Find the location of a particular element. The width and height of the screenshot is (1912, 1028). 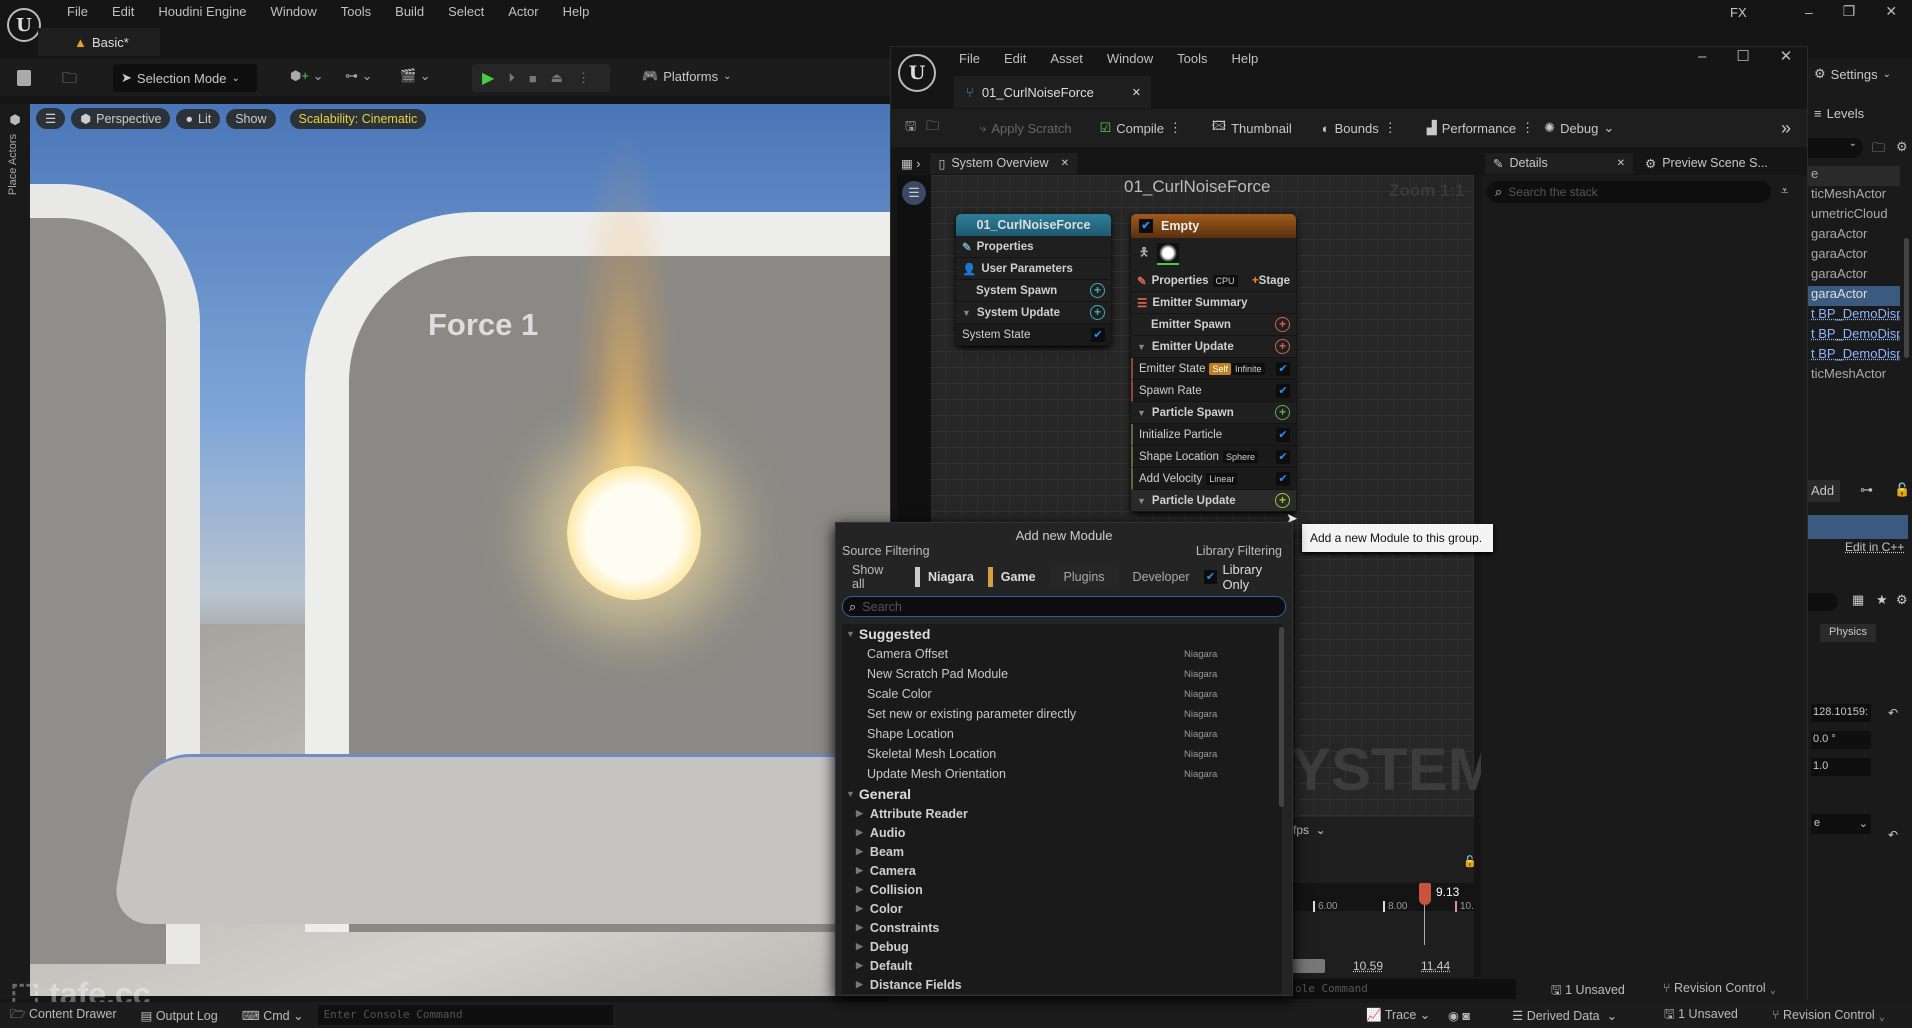

details-search is located at coordinates (1823, 602).